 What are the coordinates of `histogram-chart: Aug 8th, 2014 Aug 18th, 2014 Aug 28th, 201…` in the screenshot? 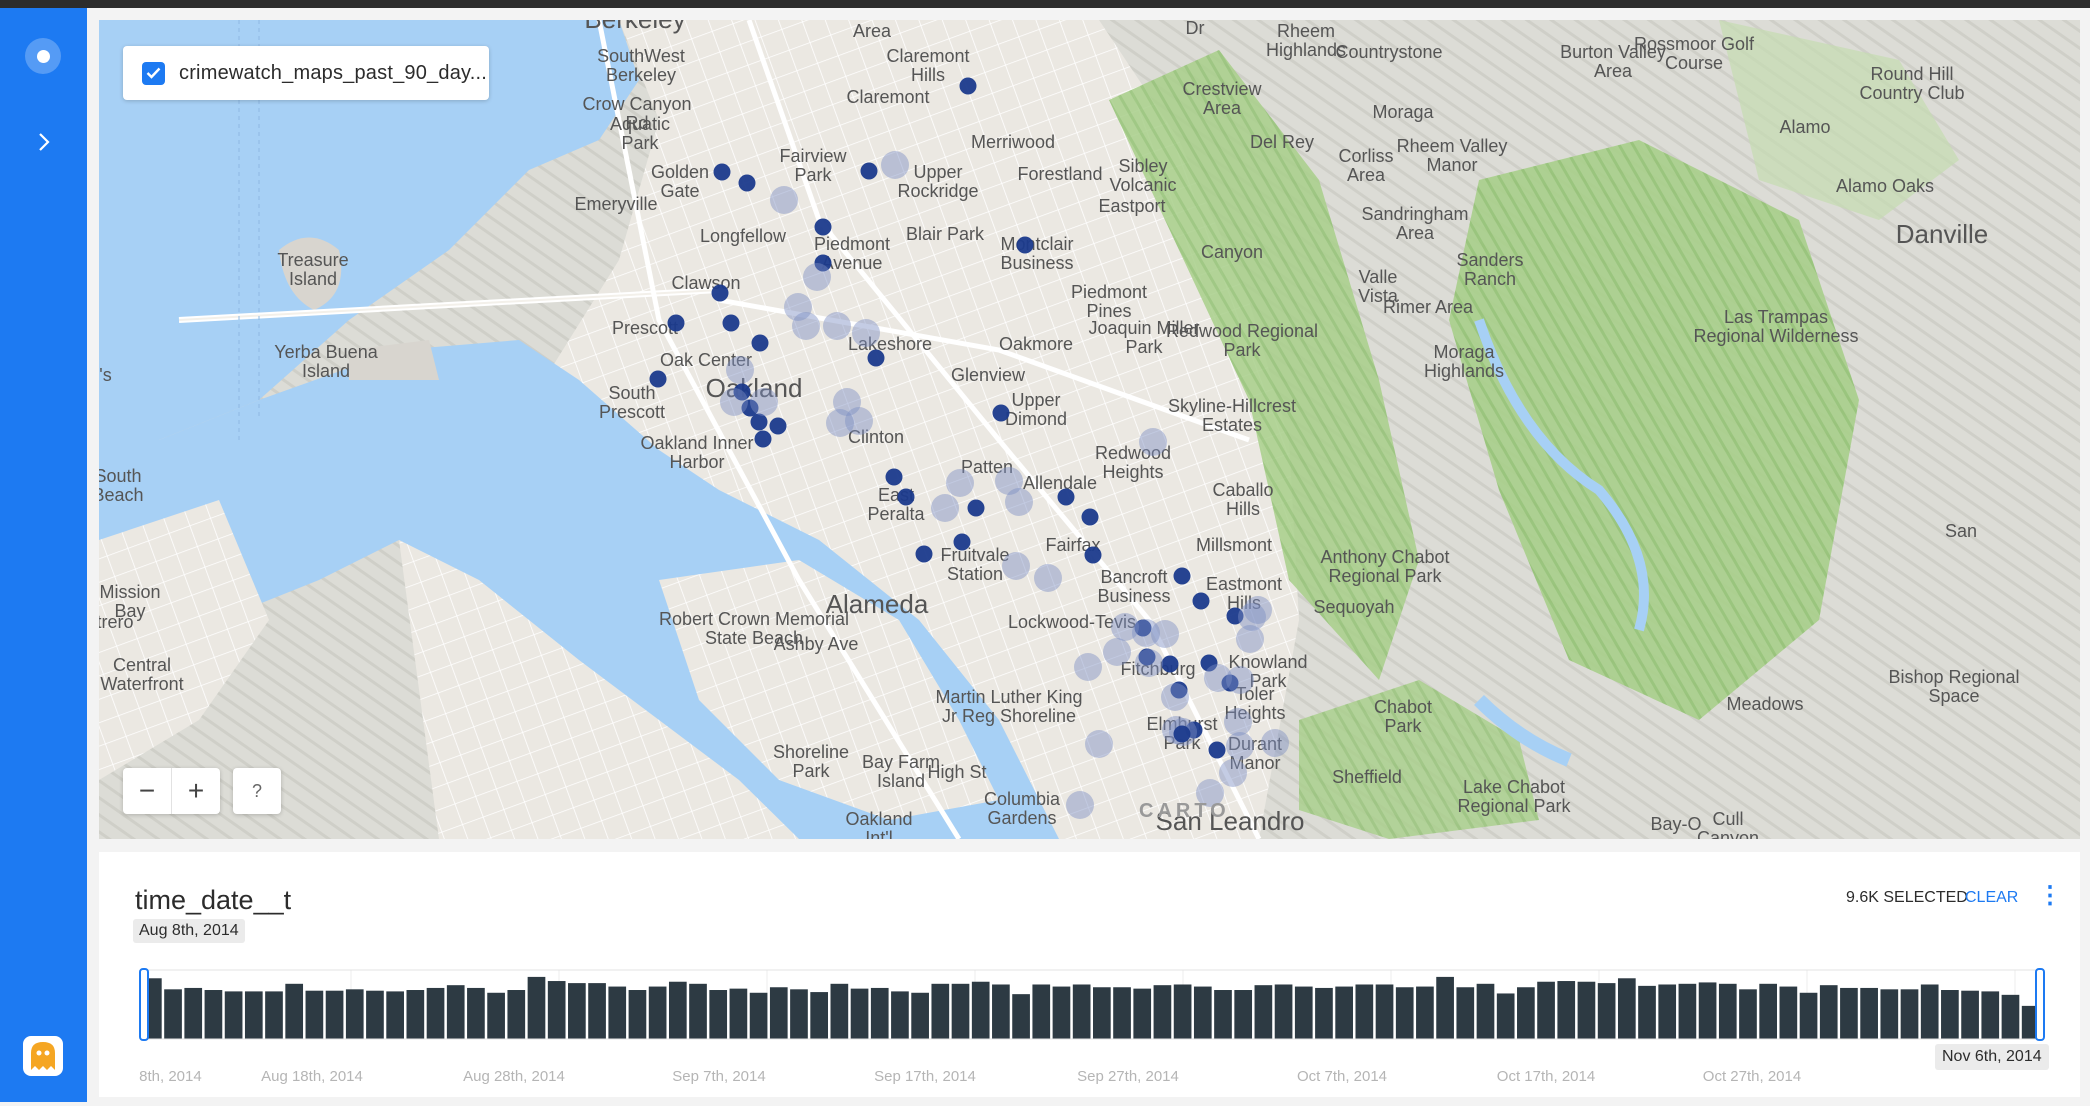 It's located at (1091, 1031).